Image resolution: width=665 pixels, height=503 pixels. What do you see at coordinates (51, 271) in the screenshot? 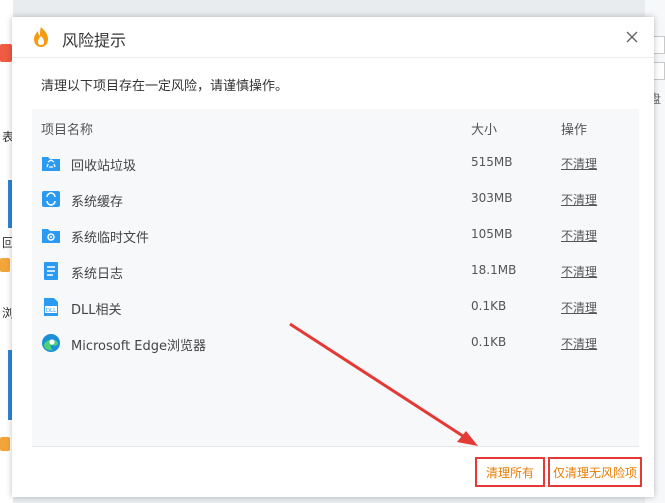
I see `system-log-icon` at bounding box center [51, 271].